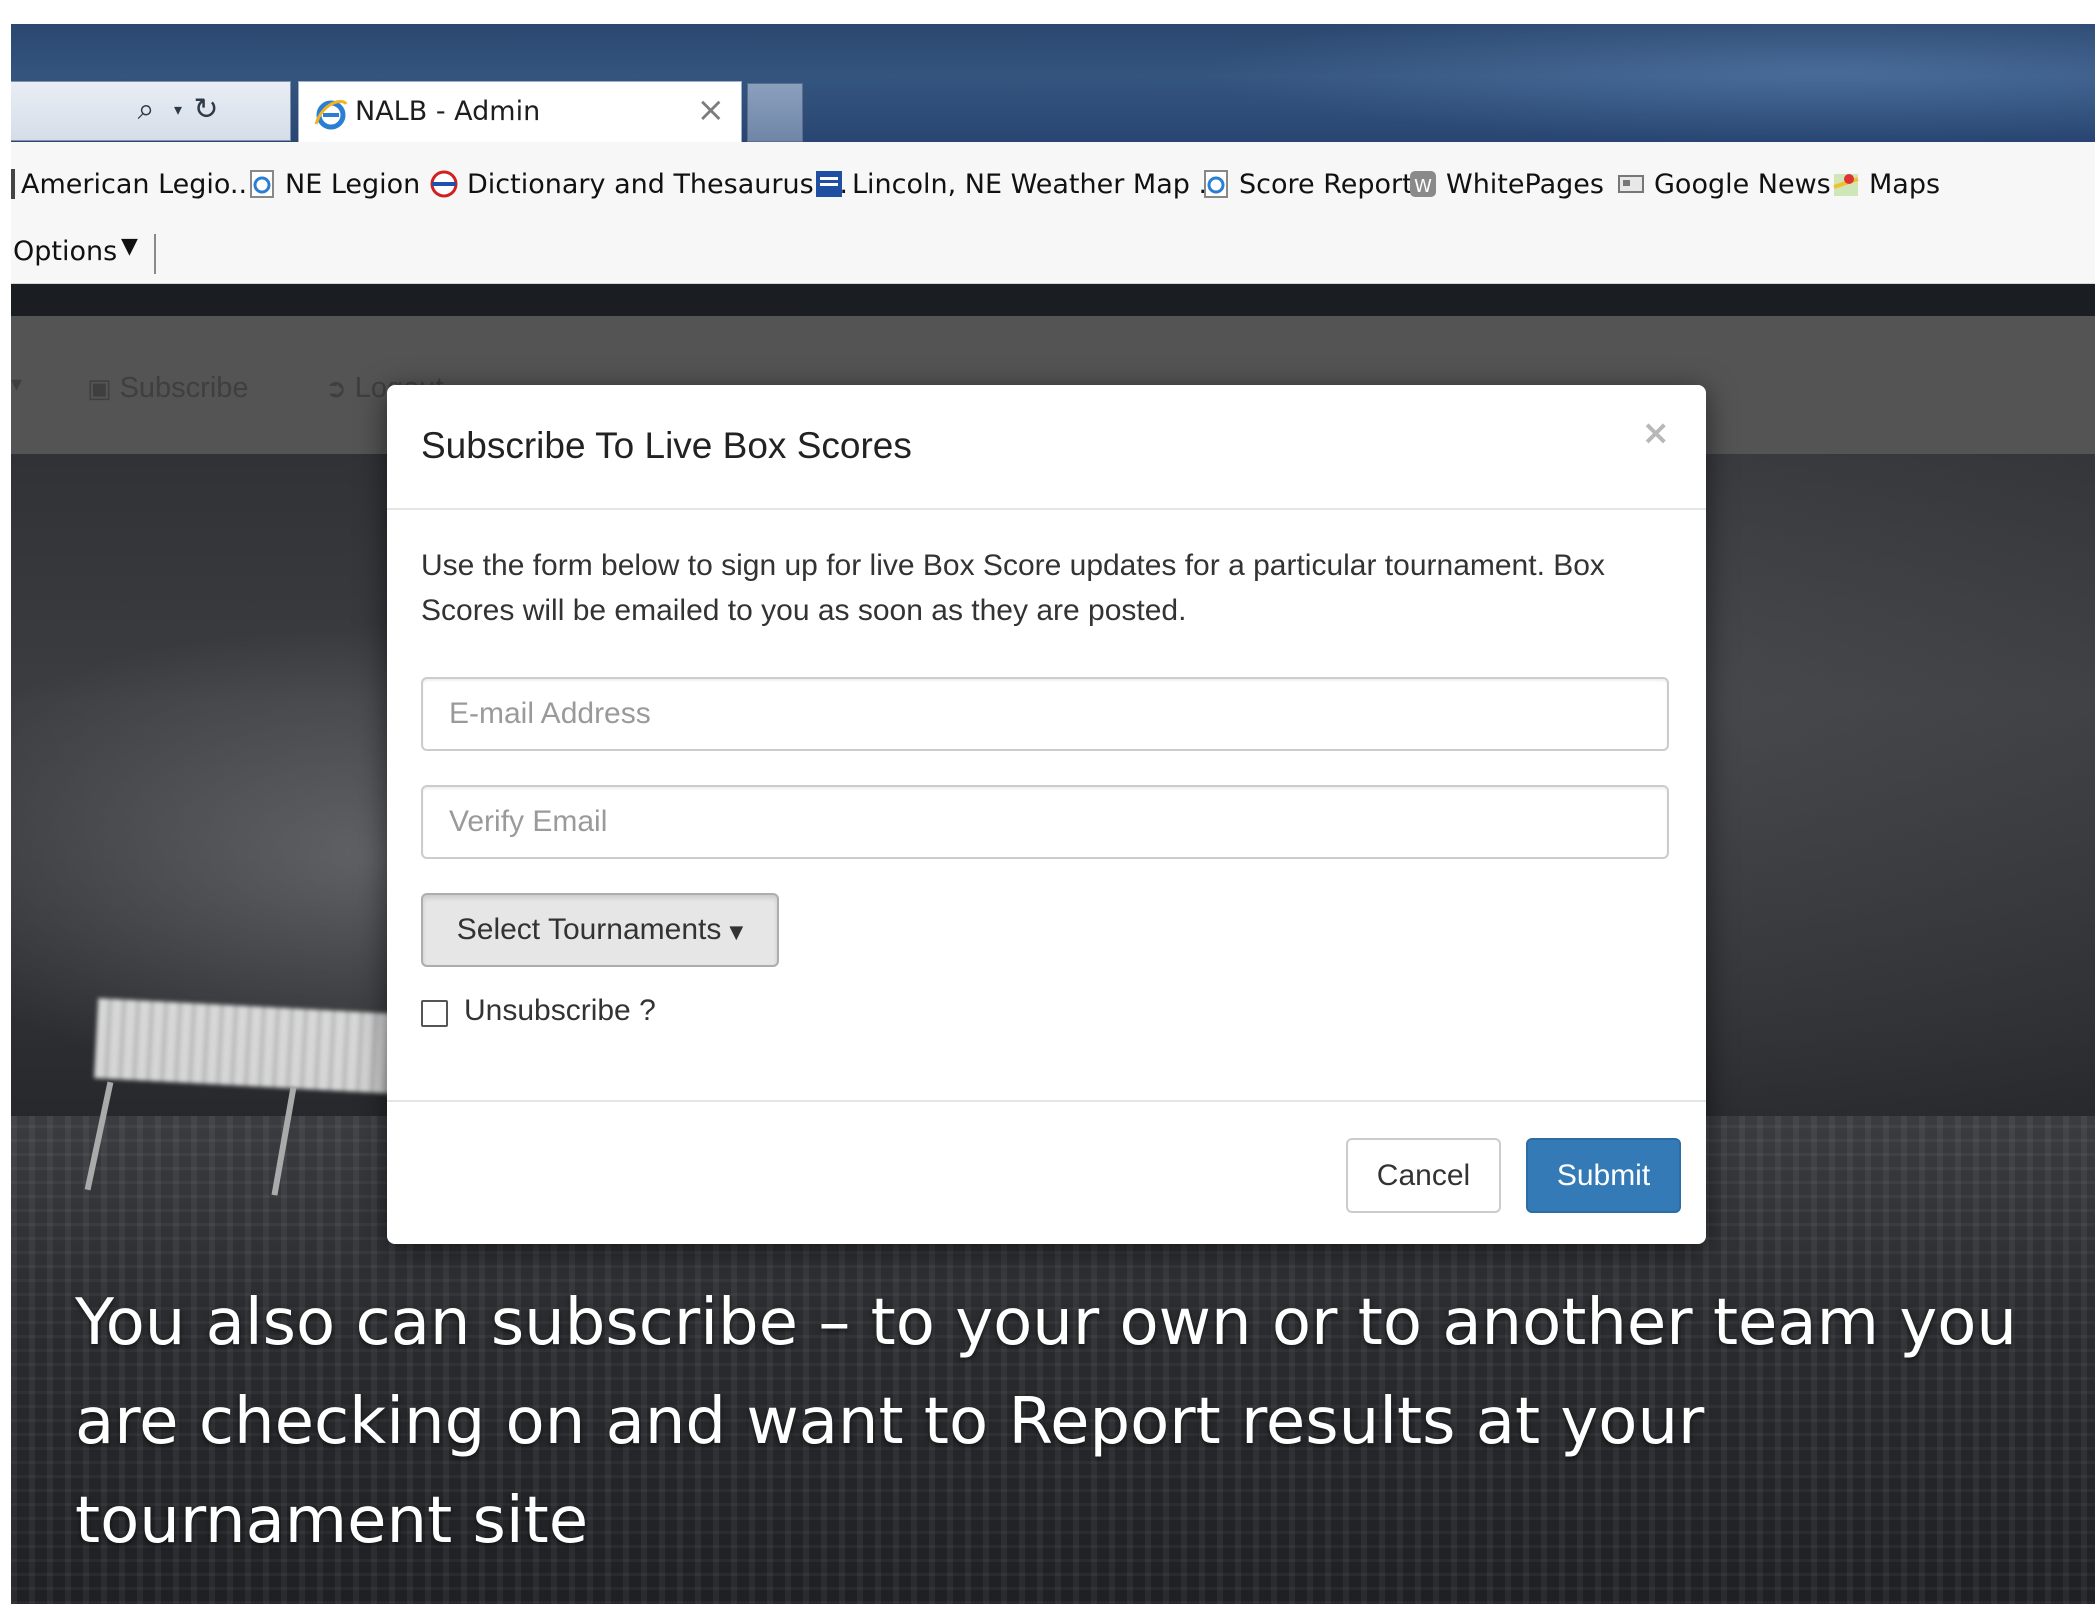  I want to click on weather-channel-icon, so click(829, 184).